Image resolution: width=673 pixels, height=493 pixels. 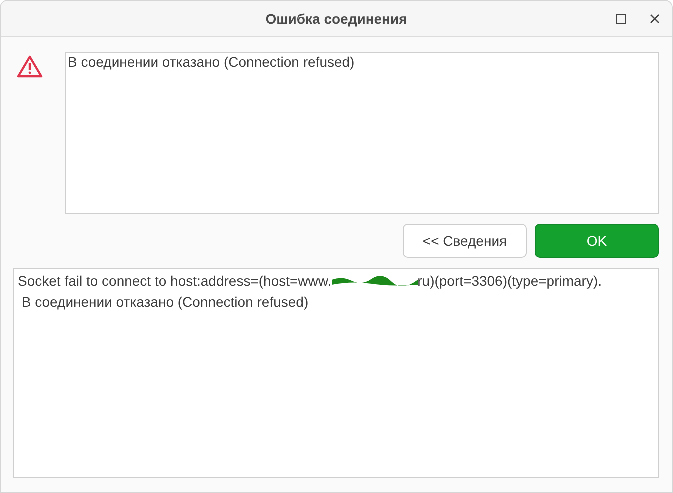 What do you see at coordinates (30, 66) in the screenshot?
I see `warning-icon` at bounding box center [30, 66].